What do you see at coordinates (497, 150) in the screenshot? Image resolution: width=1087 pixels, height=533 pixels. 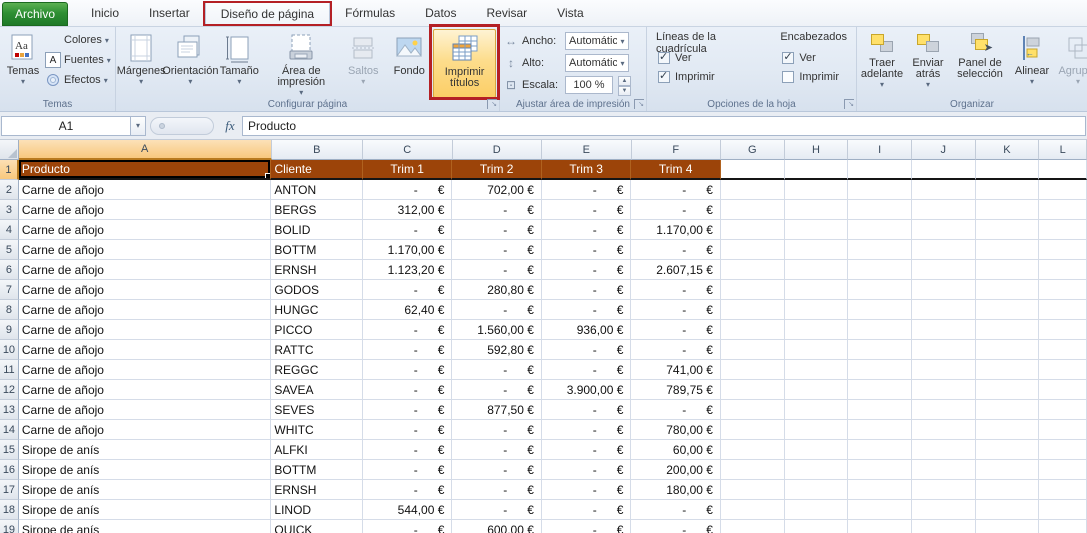 I see `column-header-d: D` at bounding box center [497, 150].